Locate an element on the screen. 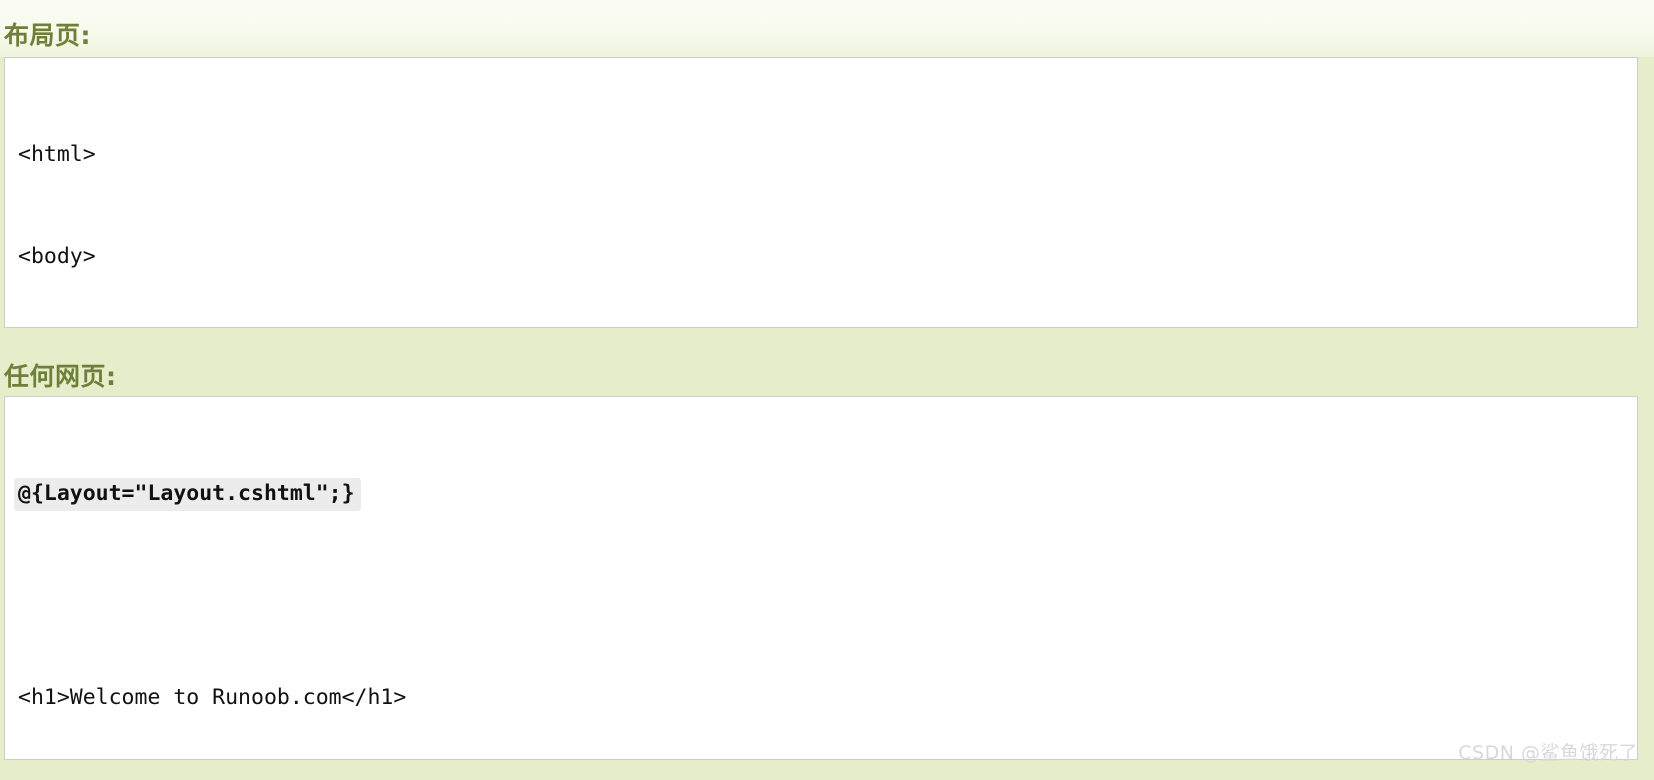 Image resolution: width=1654 pixels, height=780 pixels. code-text-highlight-layout-directive: @{Layout="Layout.cshtml";} is located at coordinates (187, 494).